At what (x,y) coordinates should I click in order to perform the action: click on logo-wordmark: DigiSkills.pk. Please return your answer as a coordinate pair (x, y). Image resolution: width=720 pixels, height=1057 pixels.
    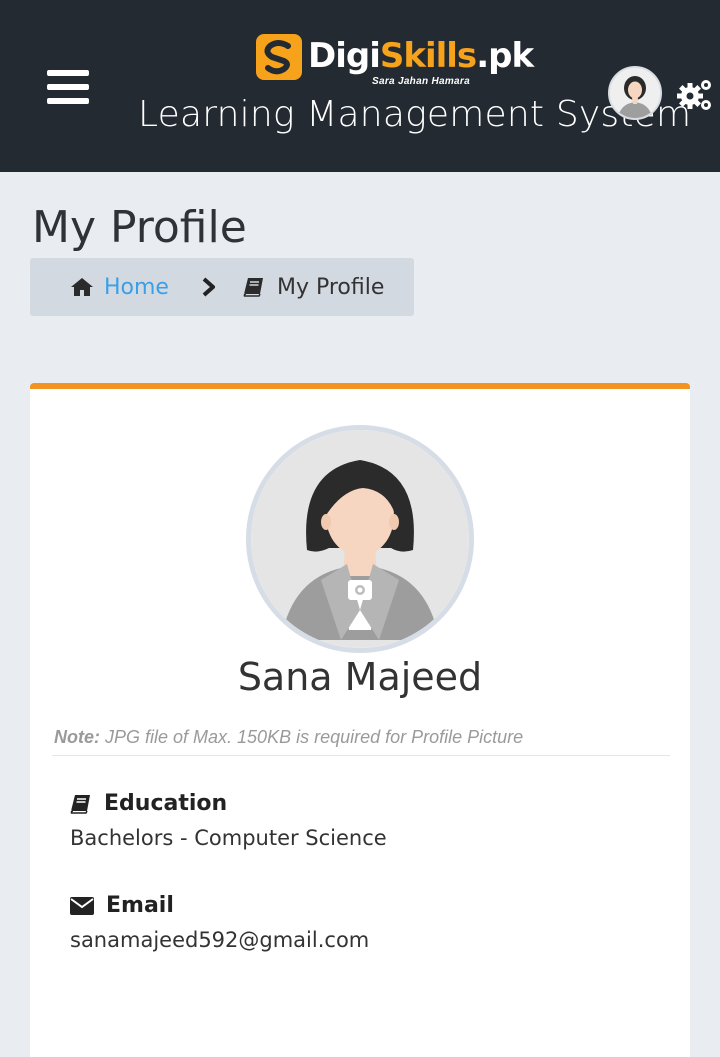
    Looking at the image, I should click on (421, 56).